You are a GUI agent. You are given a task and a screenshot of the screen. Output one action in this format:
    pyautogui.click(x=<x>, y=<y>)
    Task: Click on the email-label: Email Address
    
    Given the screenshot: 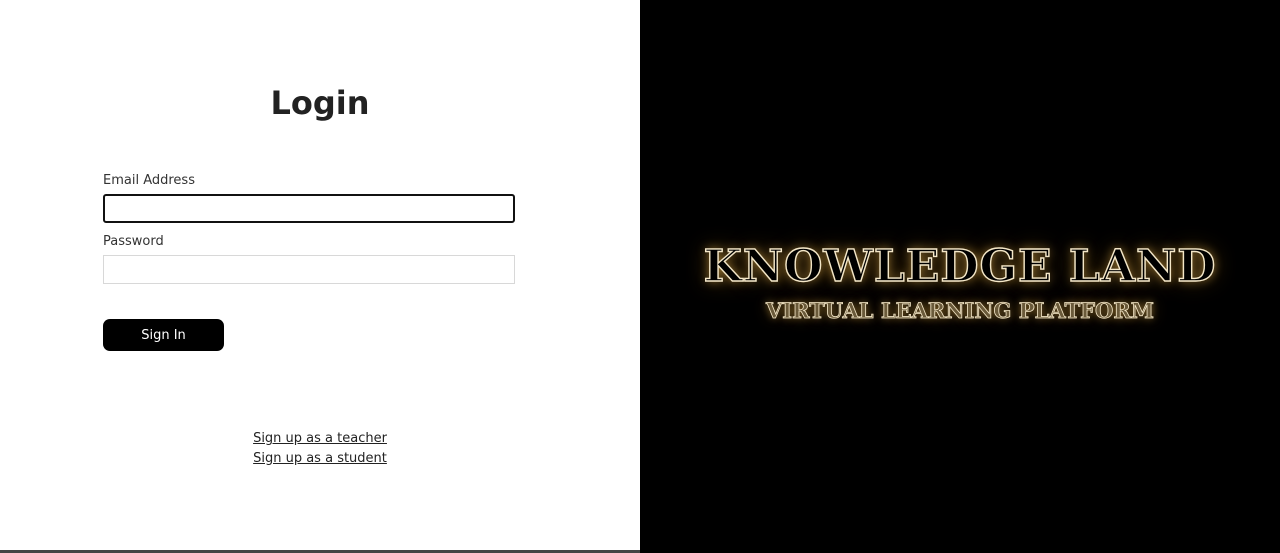 What is the action you would take?
    pyautogui.click(x=149, y=180)
    